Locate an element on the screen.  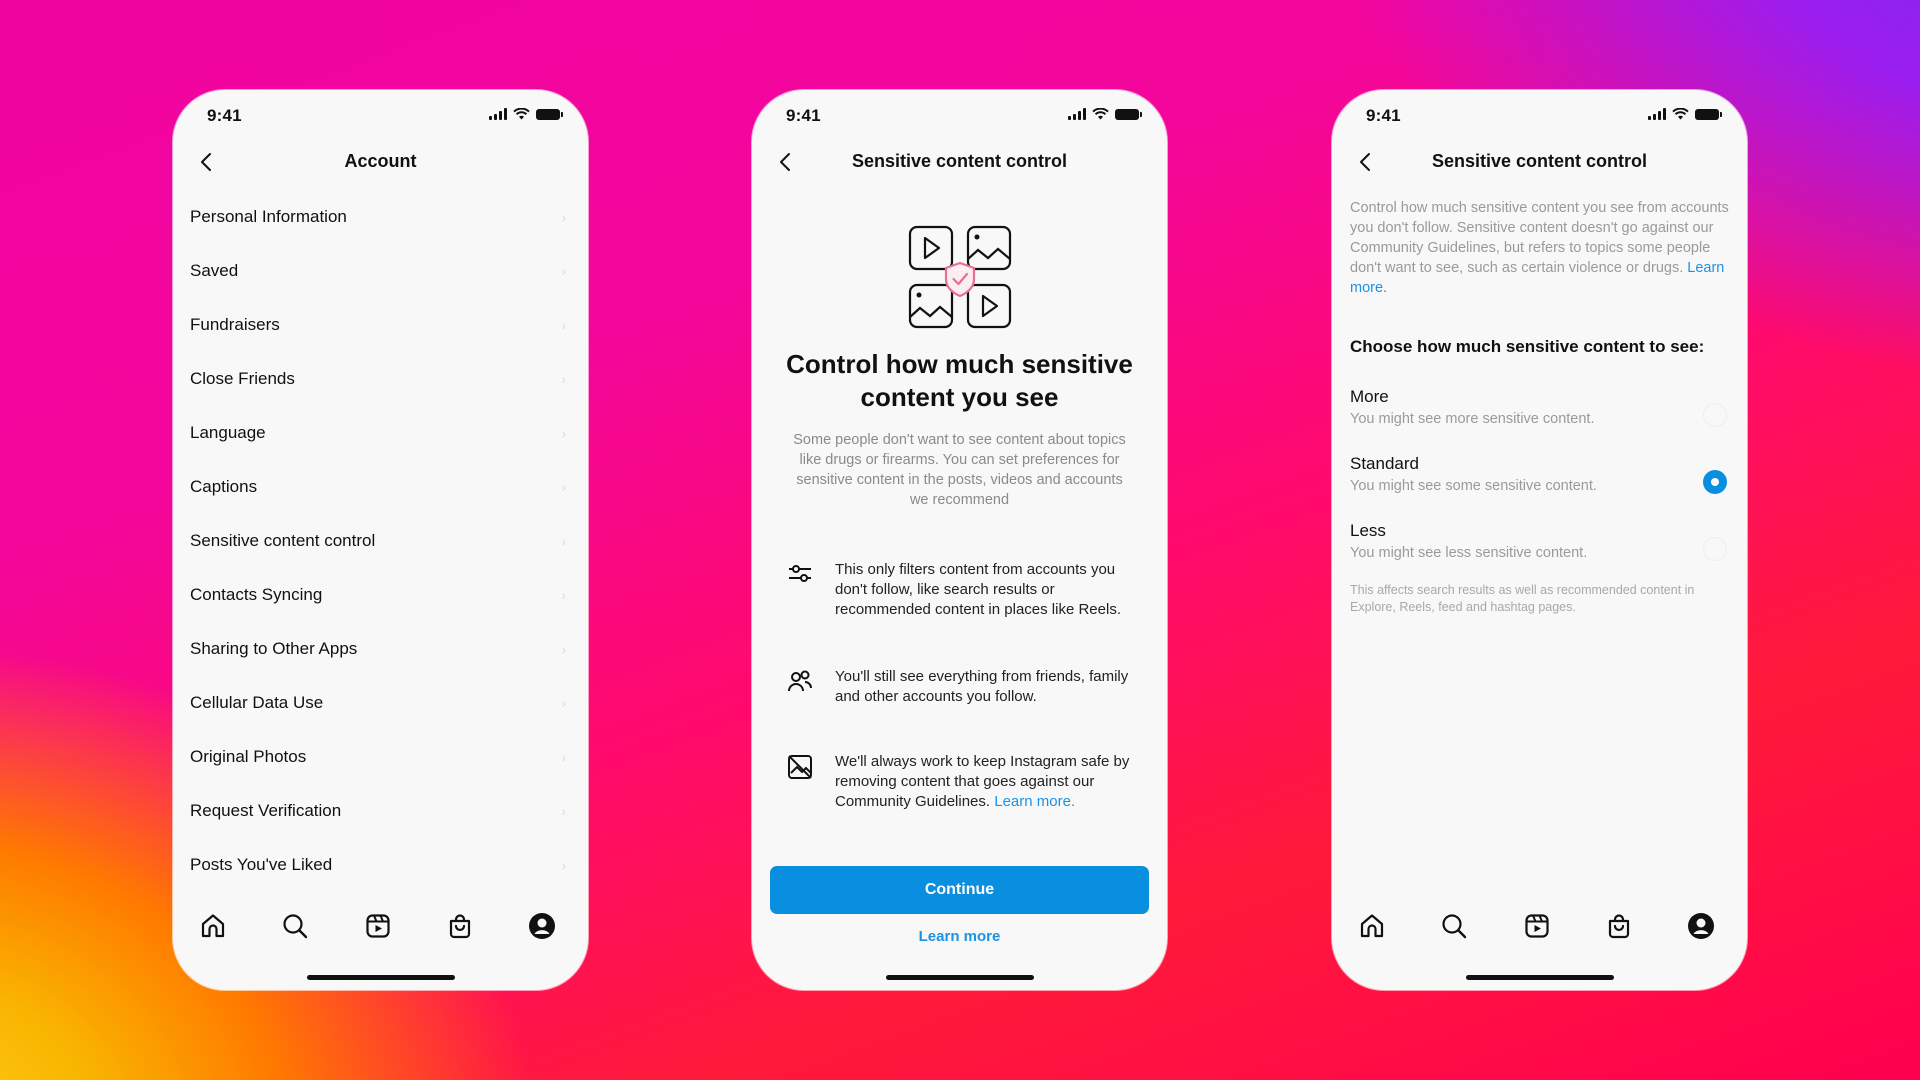
page-title: Sensitive content control is located at coordinates (1539, 161).